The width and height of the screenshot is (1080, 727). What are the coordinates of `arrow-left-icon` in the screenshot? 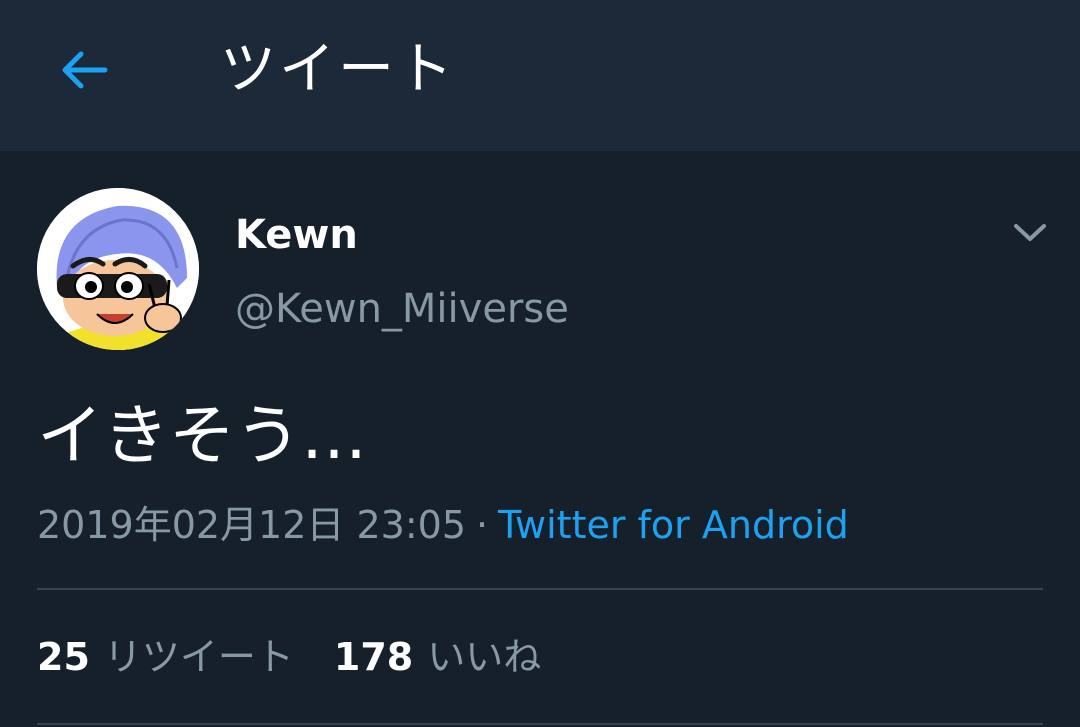 It's located at (85, 70).